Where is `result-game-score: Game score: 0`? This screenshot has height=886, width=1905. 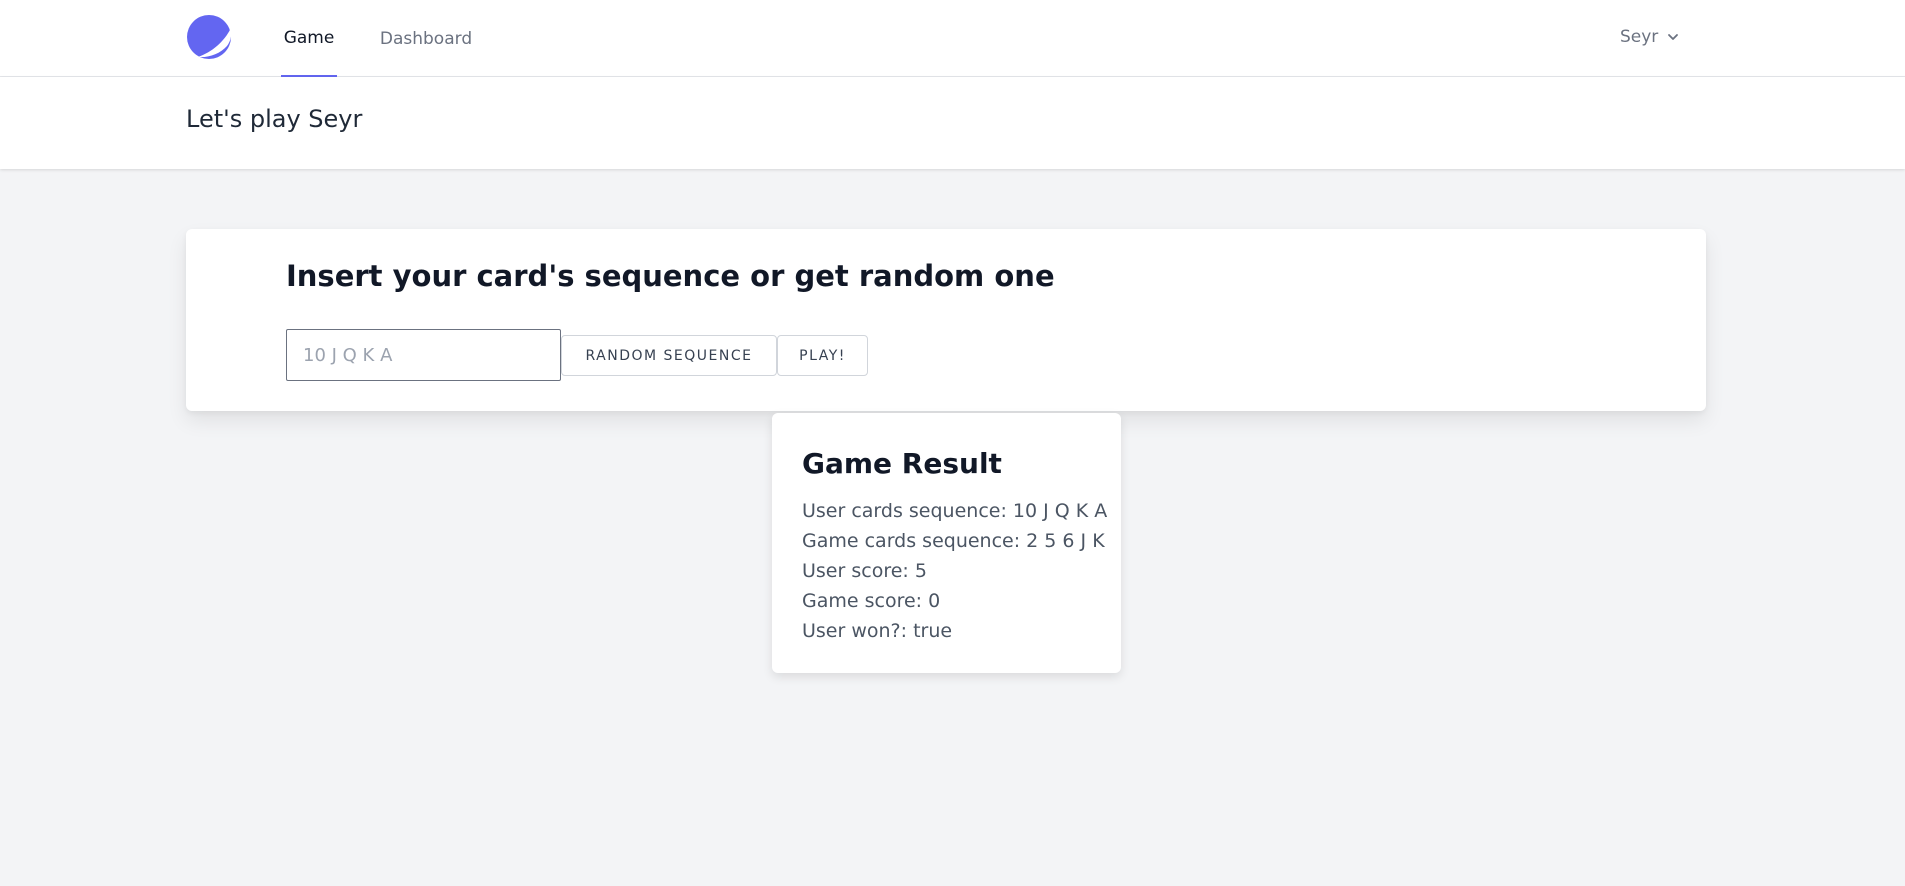 result-game-score: Game score: 0 is located at coordinates (871, 601).